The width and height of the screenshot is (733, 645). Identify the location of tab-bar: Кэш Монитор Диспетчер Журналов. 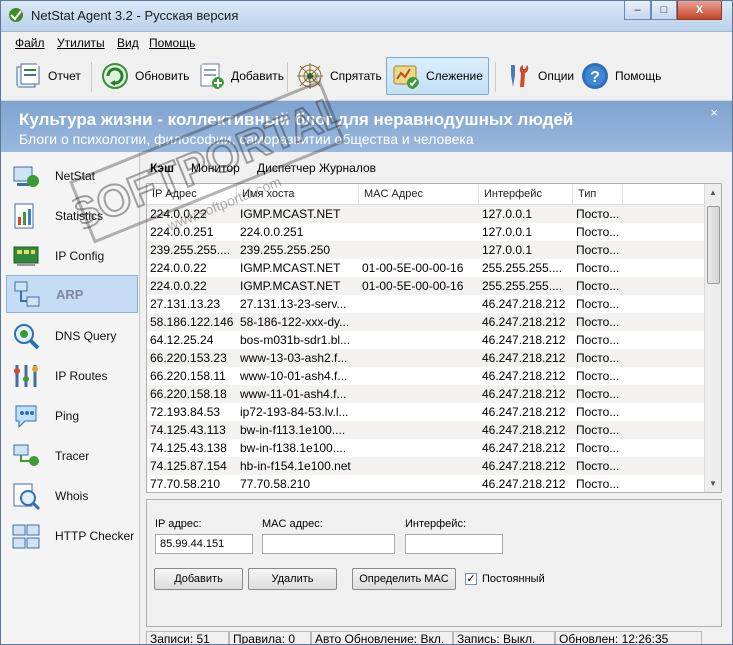
(436, 167).